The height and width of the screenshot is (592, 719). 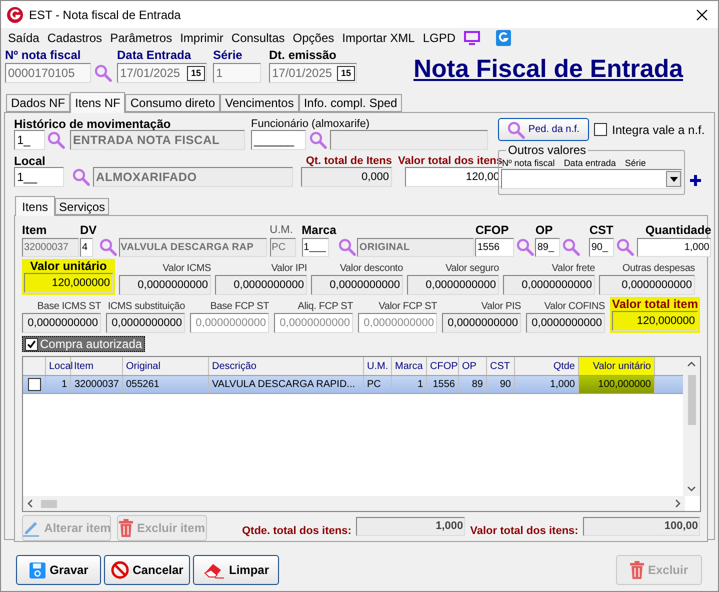 What do you see at coordinates (503, 38) in the screenshot?
I see `app-badge-icon` at bounding box center [503, 38].